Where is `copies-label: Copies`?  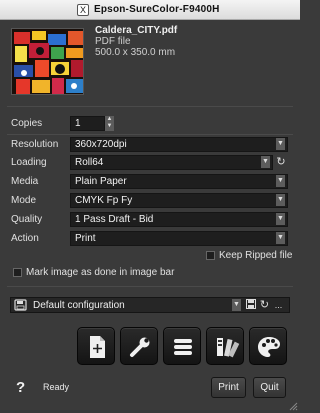 copies-label: Copies is located at coordinates (27, 123).